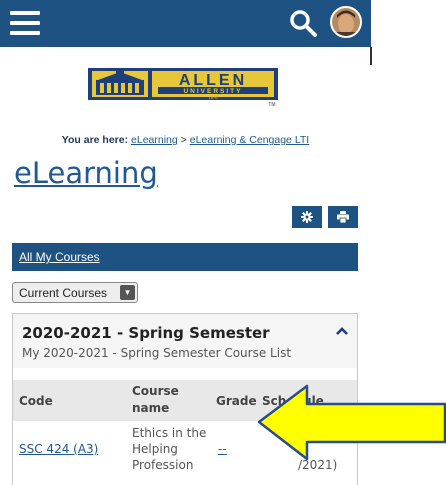  Describe the element at coordinates (59, 257) in the screenshot. I see `all-my-courses-link: All My Courses` at that location.